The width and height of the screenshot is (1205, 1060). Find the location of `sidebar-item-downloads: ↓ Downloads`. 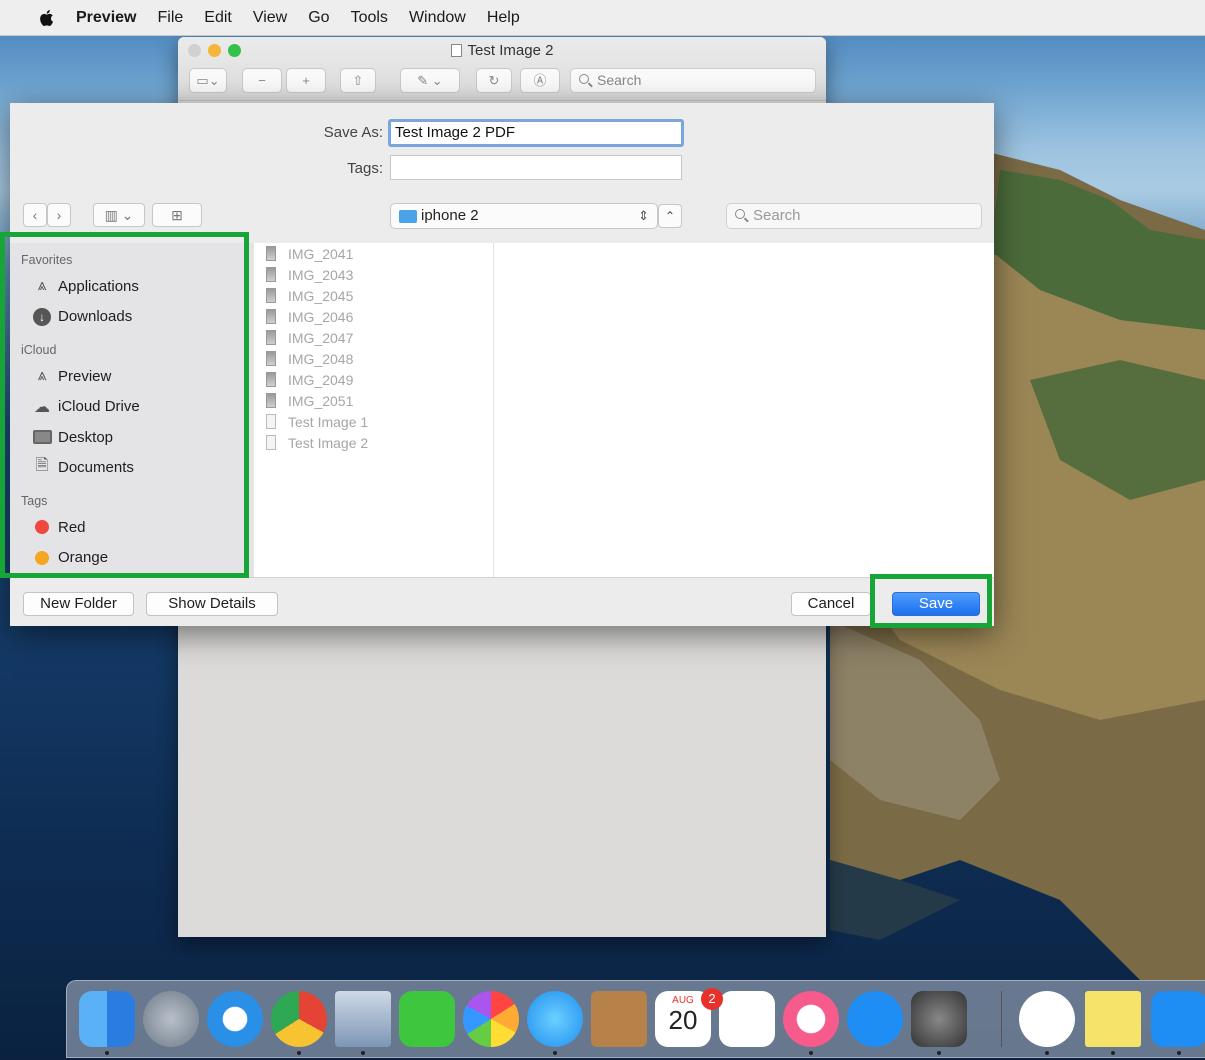

sidebar-item-downloads: ↓ Downloads is located at coordinates (132, 317).